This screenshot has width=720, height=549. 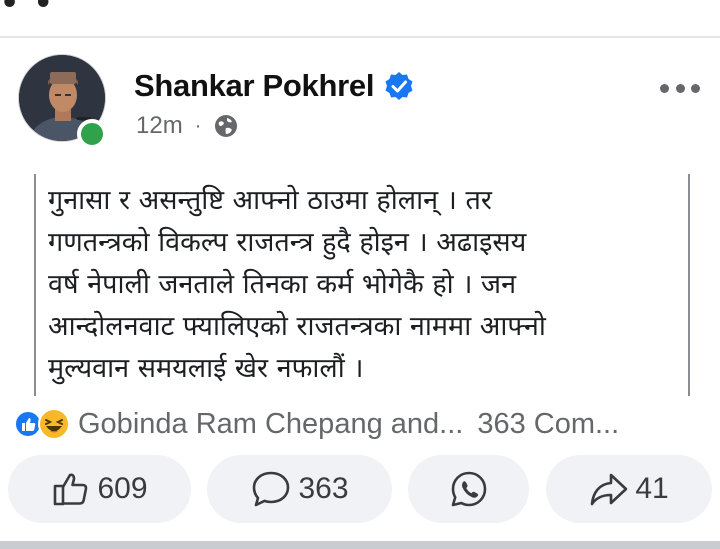 I want to click on author-name: Shankar Pokhrel, so click(x=254, y=86).